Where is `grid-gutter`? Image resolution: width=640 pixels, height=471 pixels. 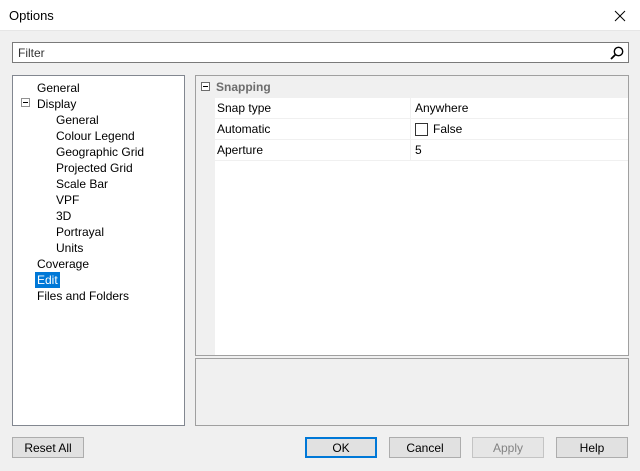
grid-gutter is located at coordinates (205, 215).